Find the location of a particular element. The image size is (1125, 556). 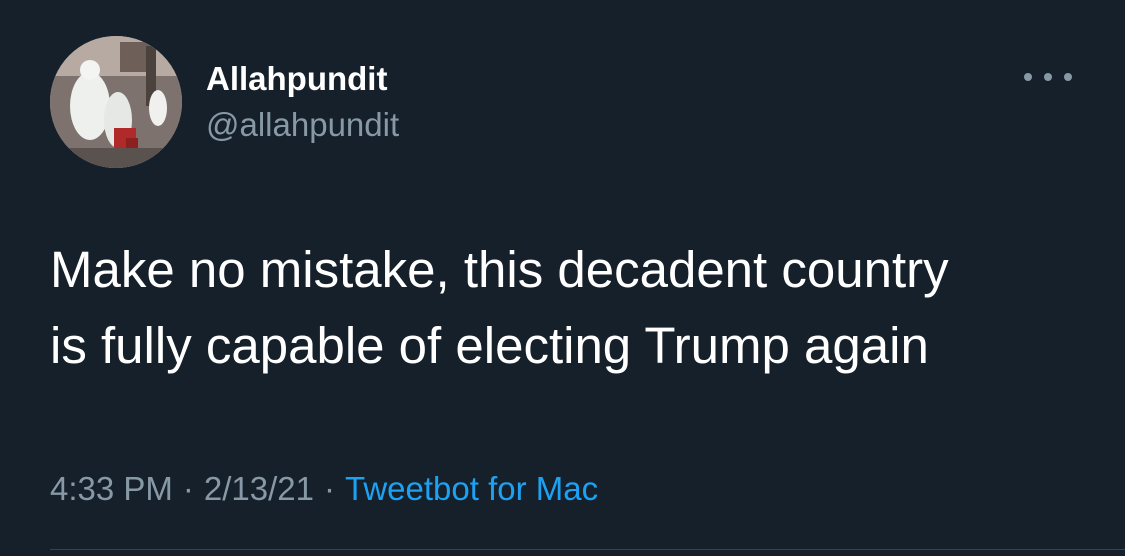

more-horizontal-icon is located at coordinates (1028, 77).